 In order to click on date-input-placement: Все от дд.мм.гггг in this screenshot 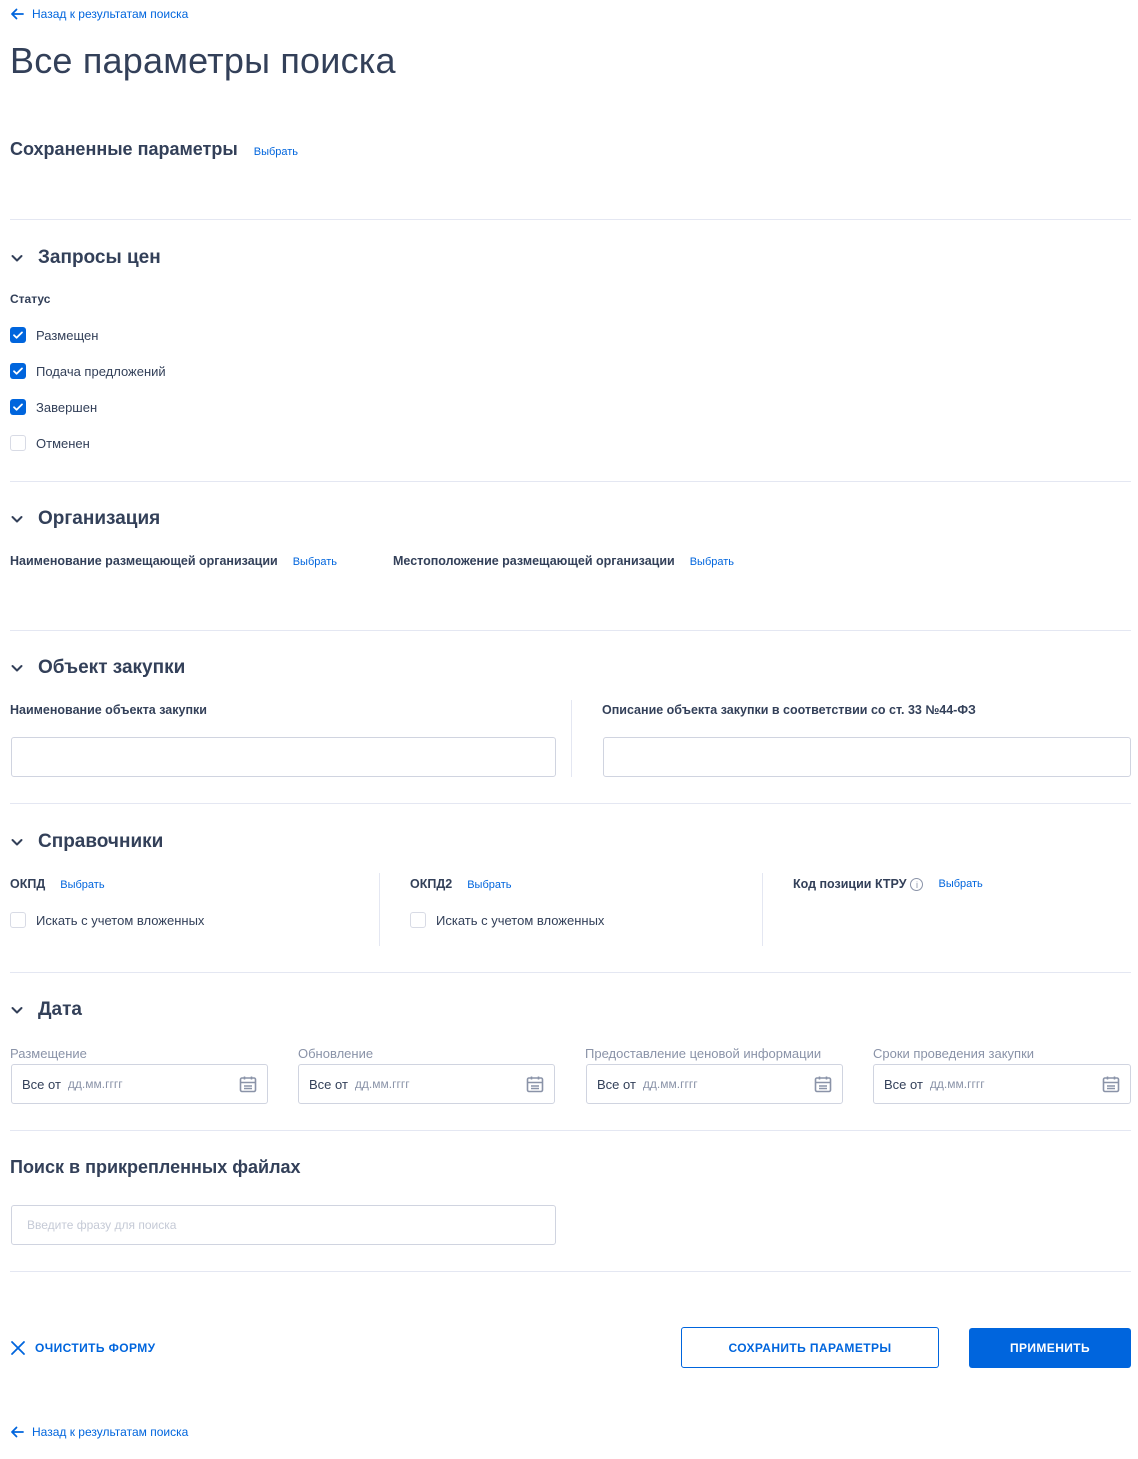, I will do `click(139, 1084)`.